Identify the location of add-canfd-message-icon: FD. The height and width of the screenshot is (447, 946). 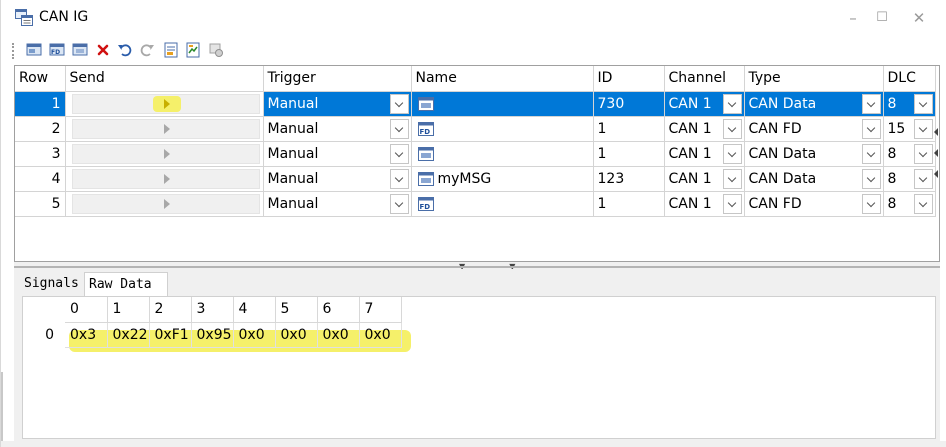
(57, 50).